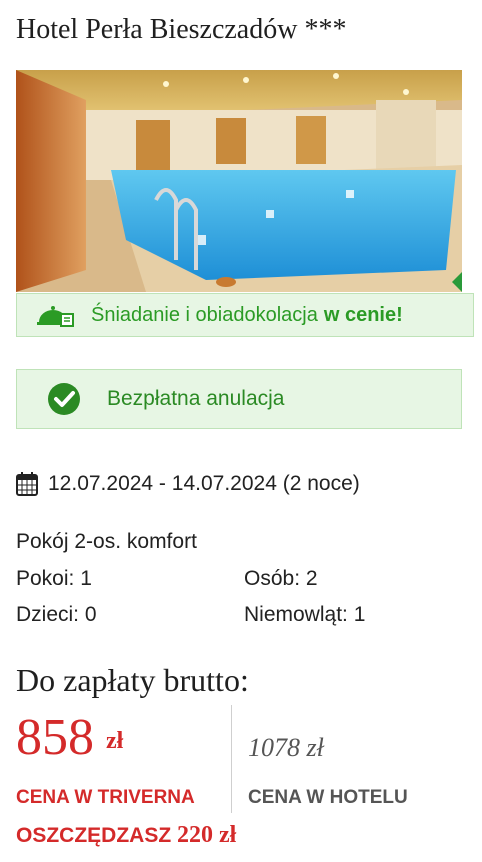  Describe the element at coordinates (286, 747) in the screenshot. I see `hotel-price: 1078 zł` at that location.